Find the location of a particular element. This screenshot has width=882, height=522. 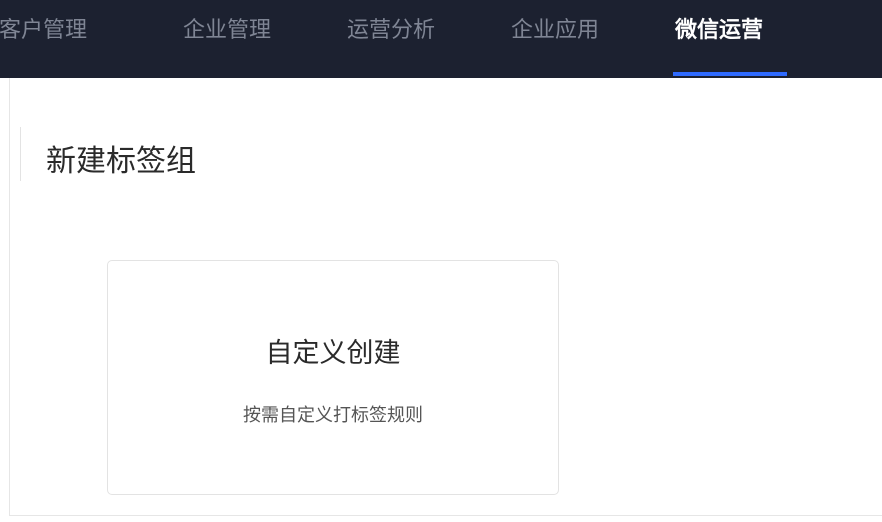

nav-item-enterprise-apps: 企业应用 is located at coordinates (555, 39).